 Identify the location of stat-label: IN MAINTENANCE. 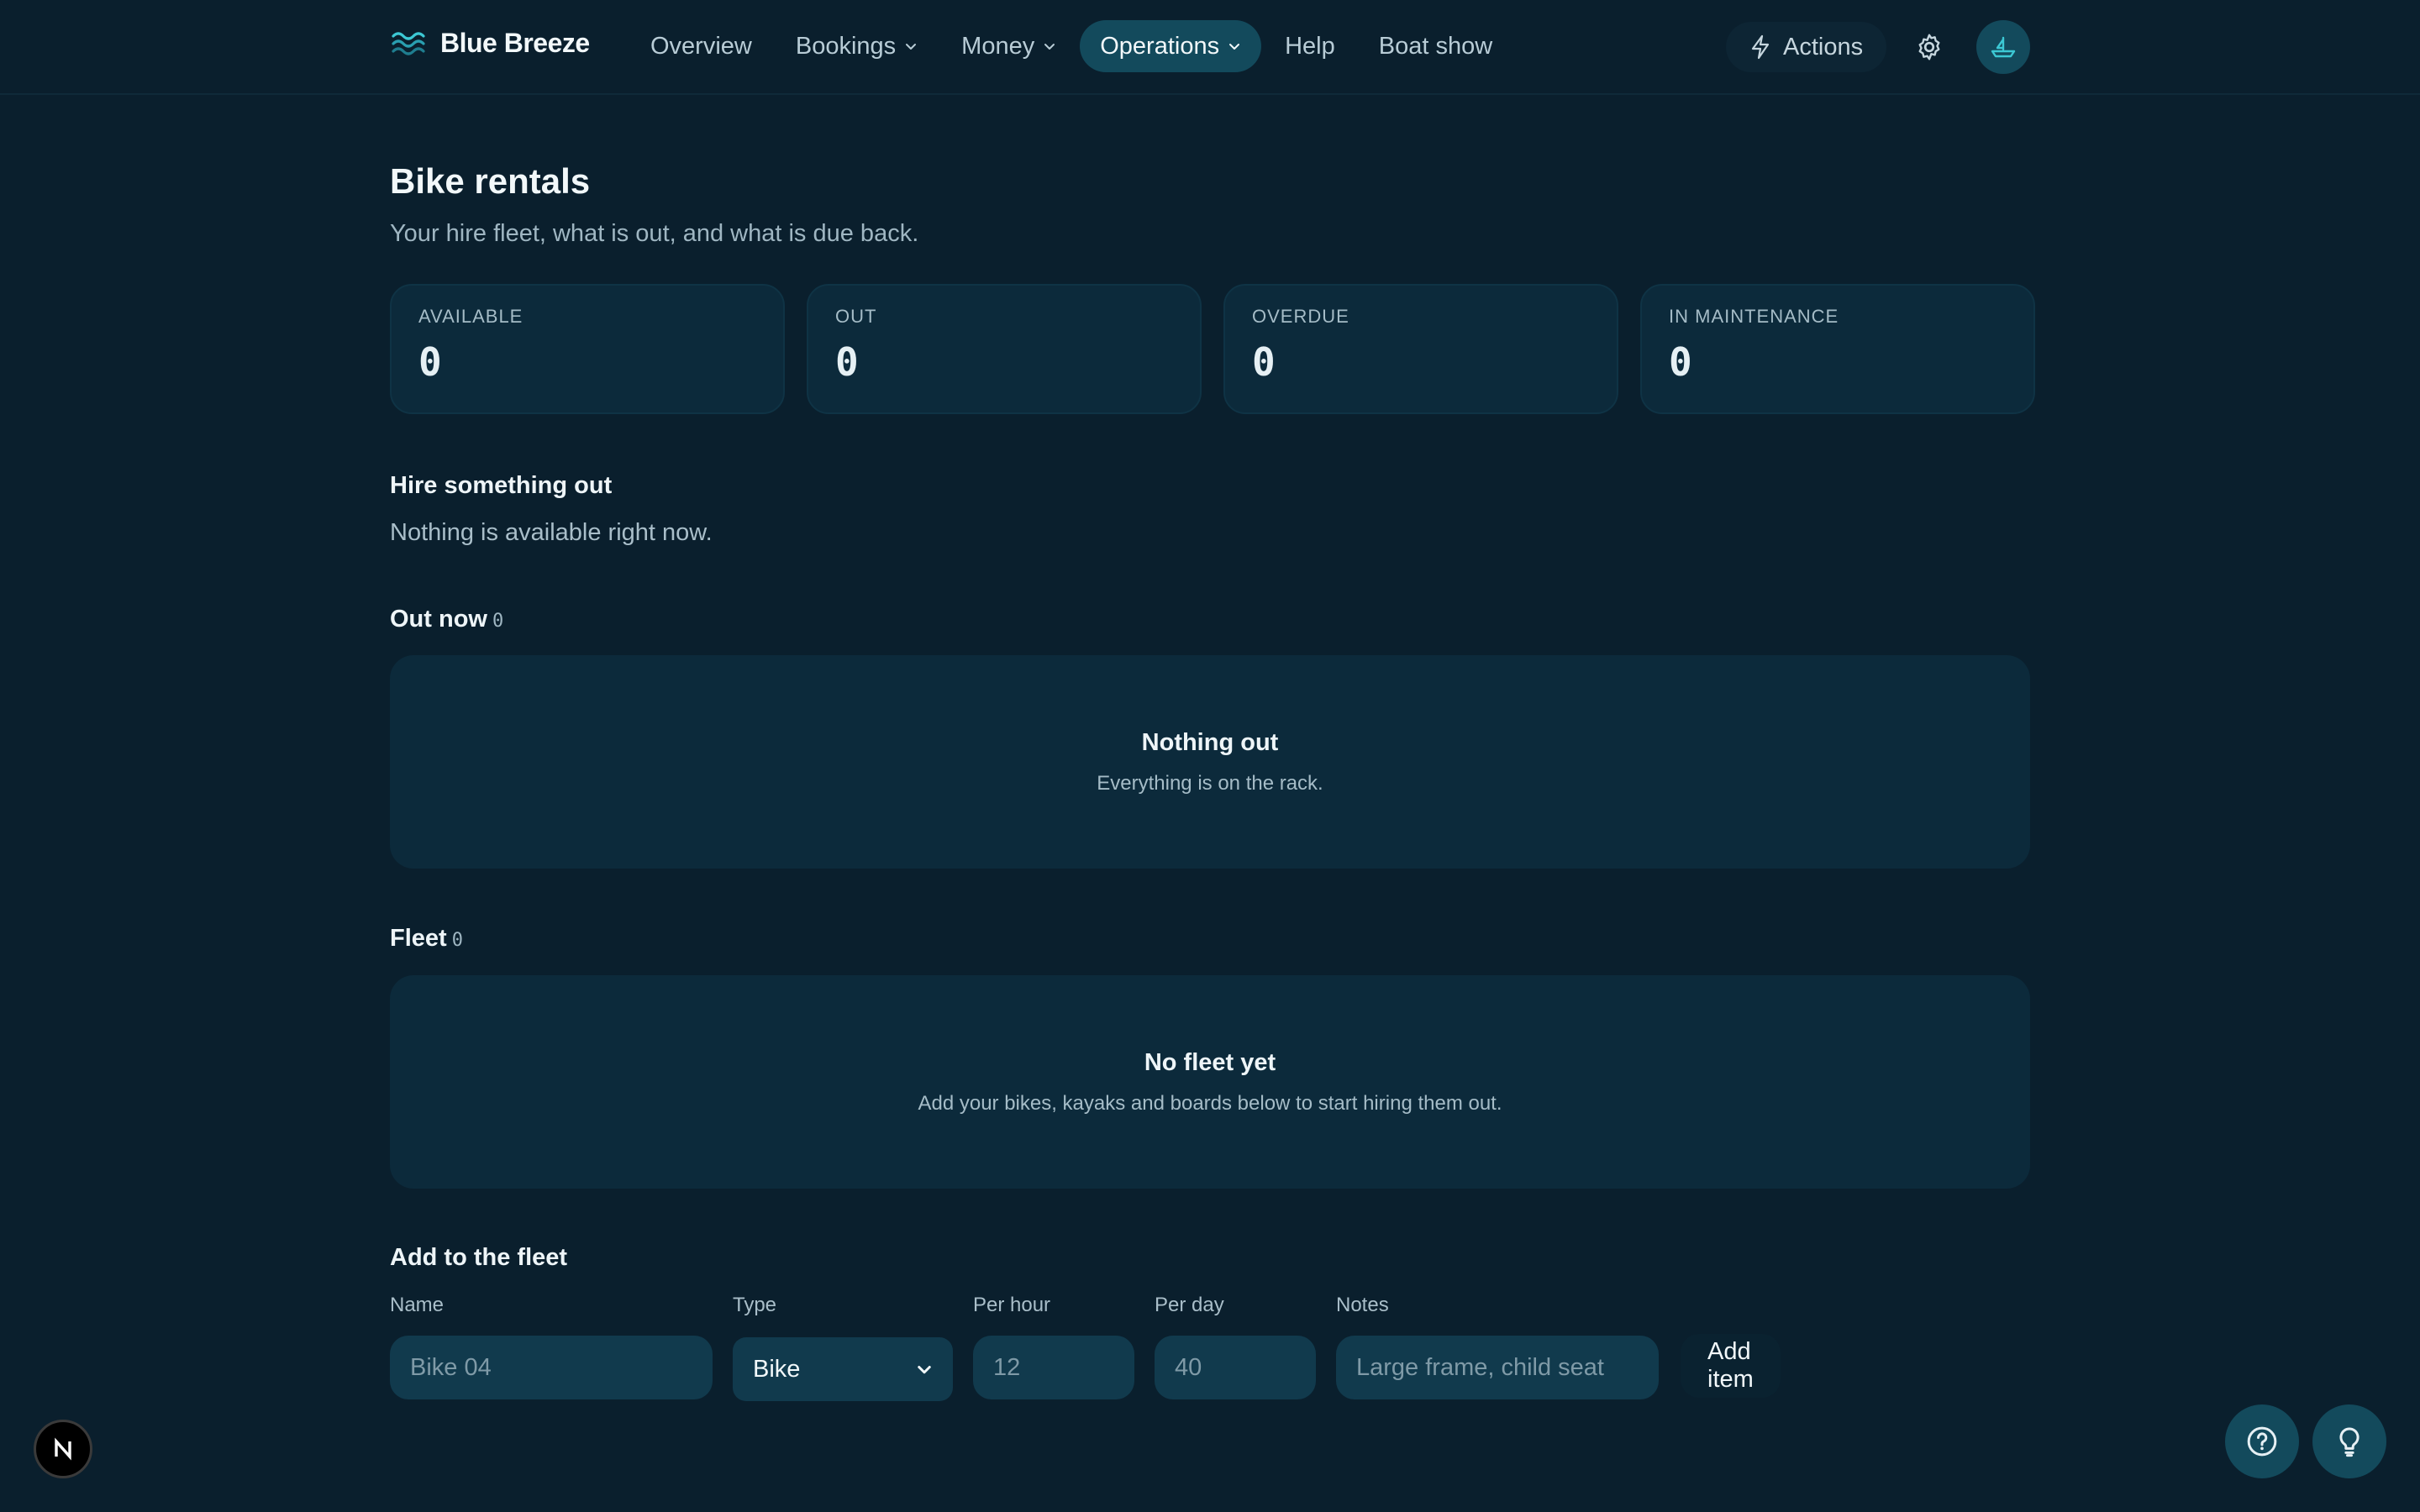
(1754, 316).